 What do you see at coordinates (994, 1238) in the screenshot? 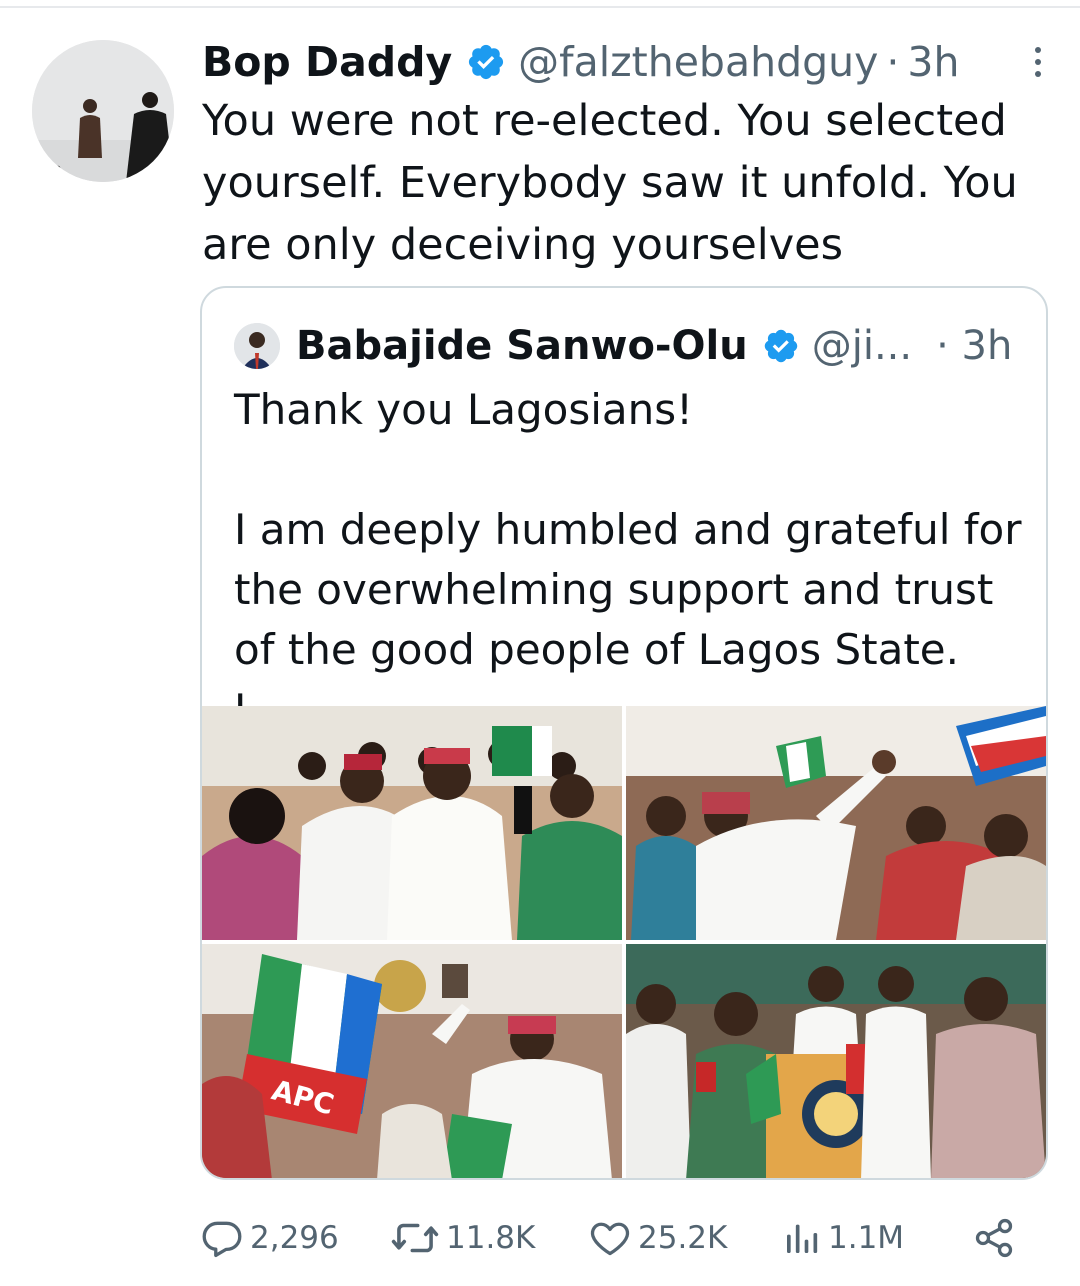
I see `share-icon` at bounding box center [994, 1238].